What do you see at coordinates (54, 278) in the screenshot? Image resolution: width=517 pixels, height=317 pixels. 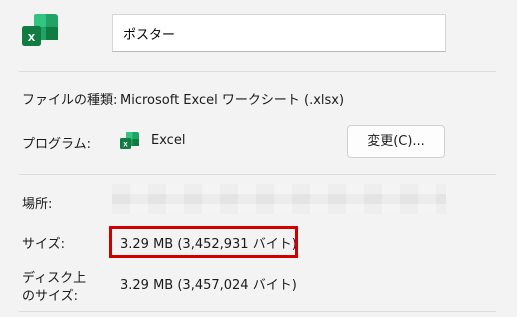 I see `disk-size-label-line1: ディスク上` at bounding box center [54, 278].